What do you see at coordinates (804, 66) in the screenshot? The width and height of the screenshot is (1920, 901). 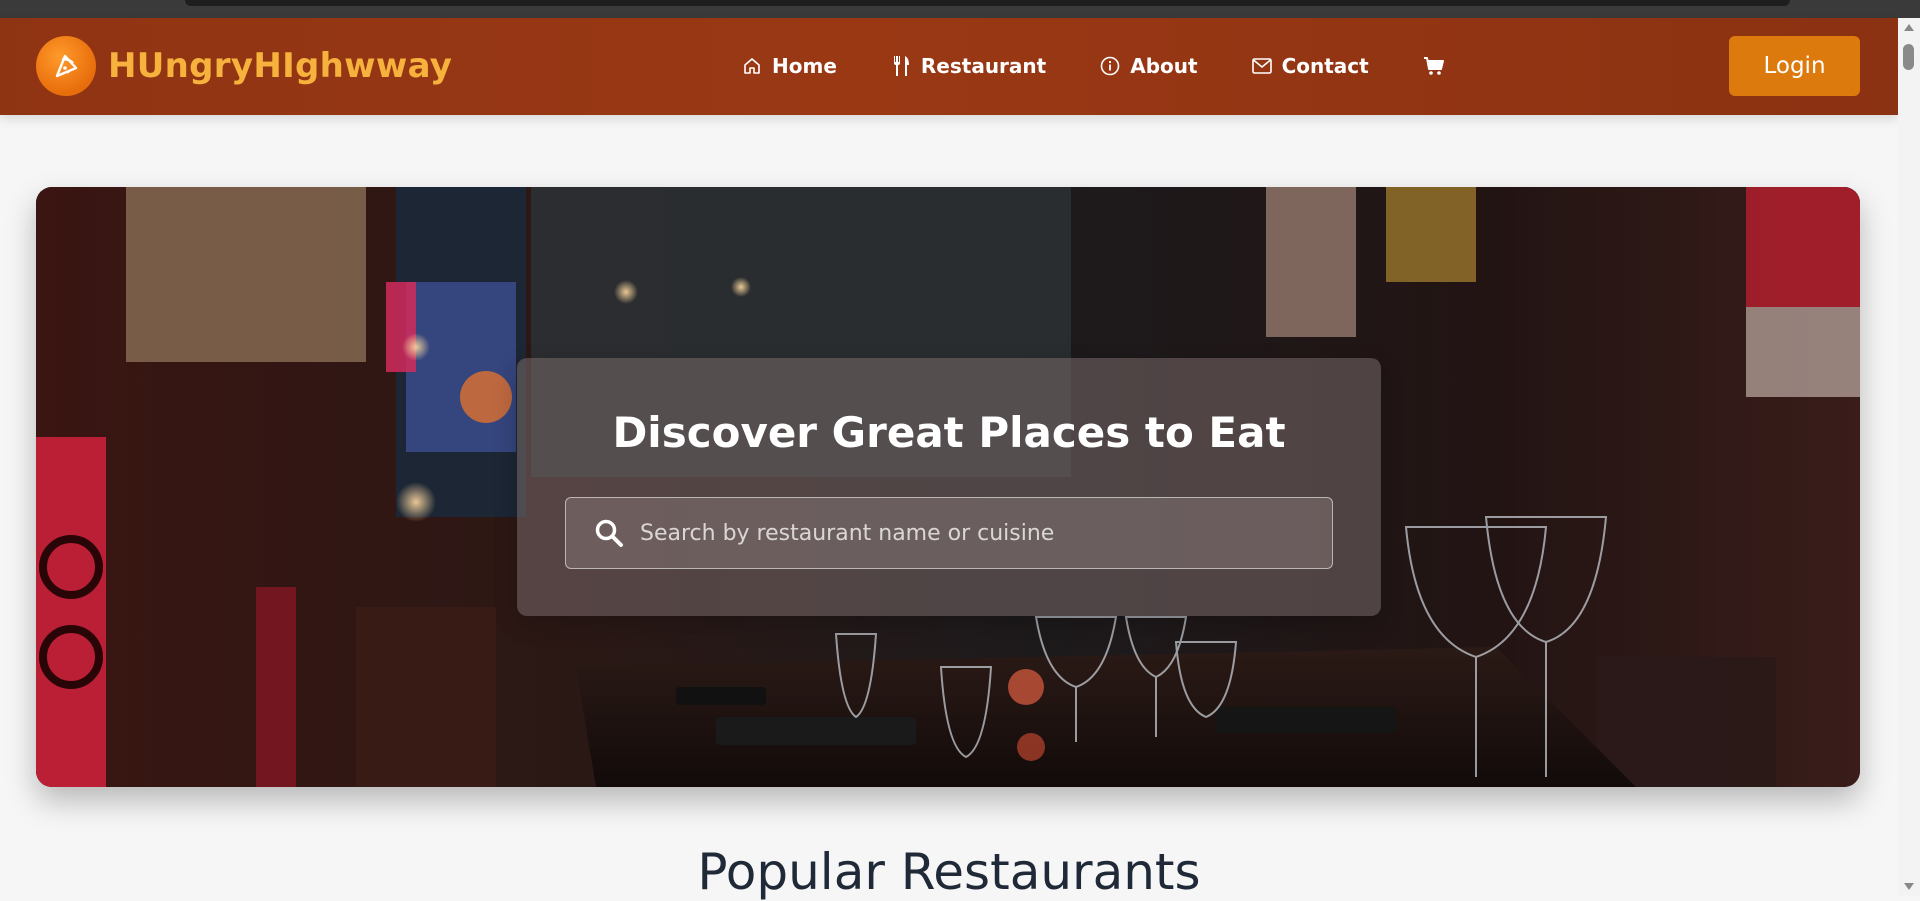 I see `nav-home-label: Home` at bounding box center [804, 66].